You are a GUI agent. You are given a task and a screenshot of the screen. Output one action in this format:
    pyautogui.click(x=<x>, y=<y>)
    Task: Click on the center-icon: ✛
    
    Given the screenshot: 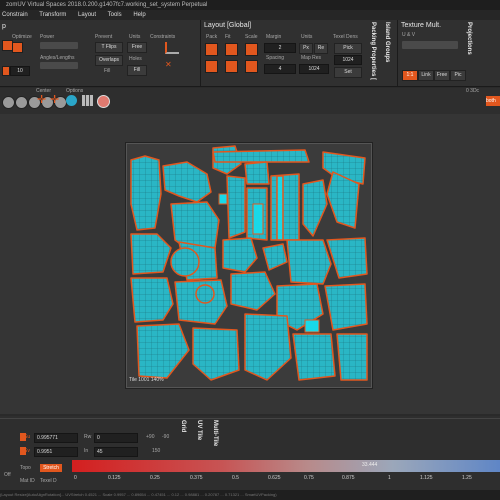 What is the action you would take?
    pyautogui.click(x=41, y=100)
    